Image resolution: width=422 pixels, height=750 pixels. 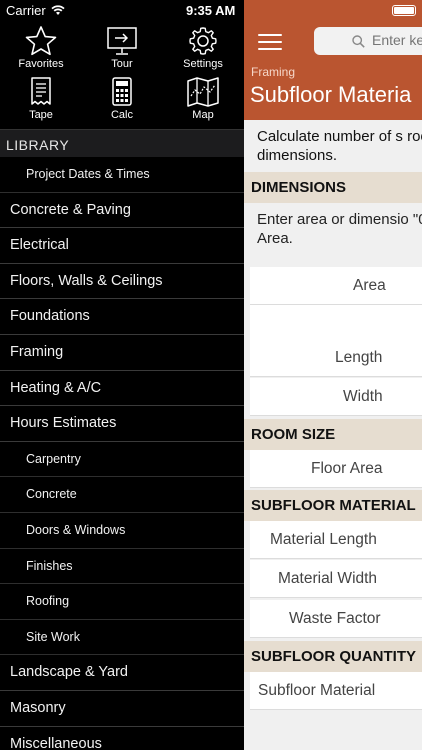 I want to click on library-item-label: Hours Estimates, so click(x=63, y=423).